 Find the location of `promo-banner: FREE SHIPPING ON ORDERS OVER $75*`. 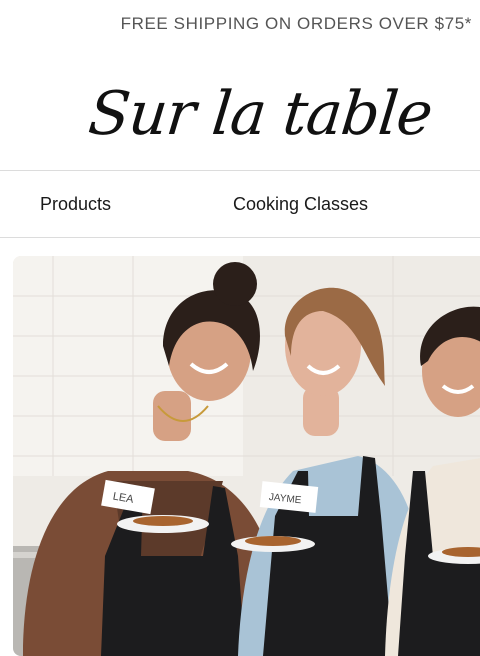

promo-banner: FREE SHIPPING ON ORDERS OVER $75* is located at coordinates (240, 24).